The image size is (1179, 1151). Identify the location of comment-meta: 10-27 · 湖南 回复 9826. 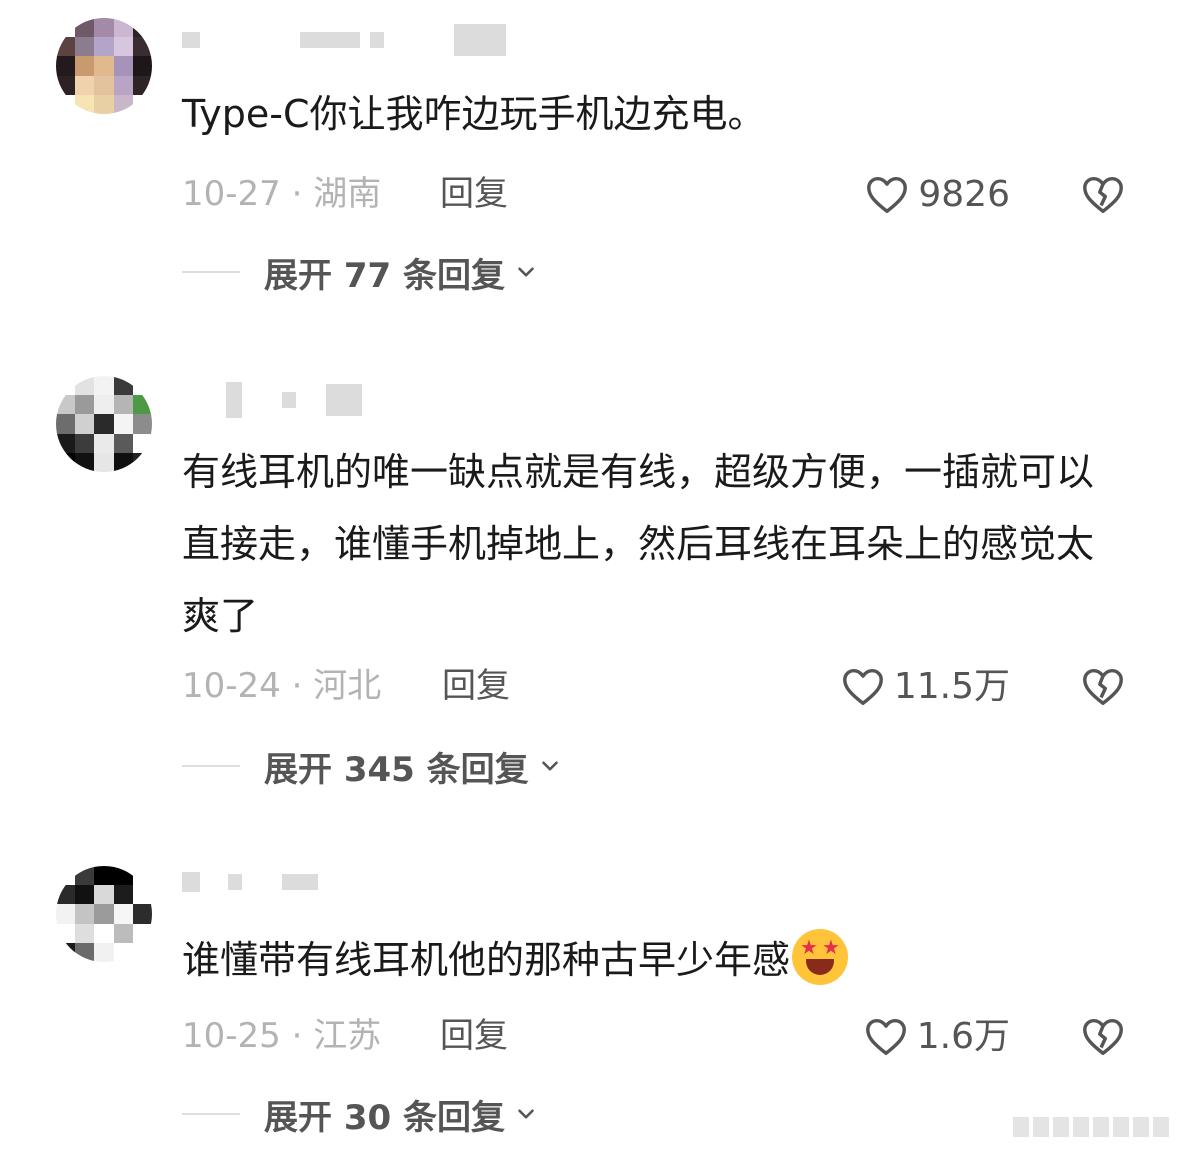
(662, 194).